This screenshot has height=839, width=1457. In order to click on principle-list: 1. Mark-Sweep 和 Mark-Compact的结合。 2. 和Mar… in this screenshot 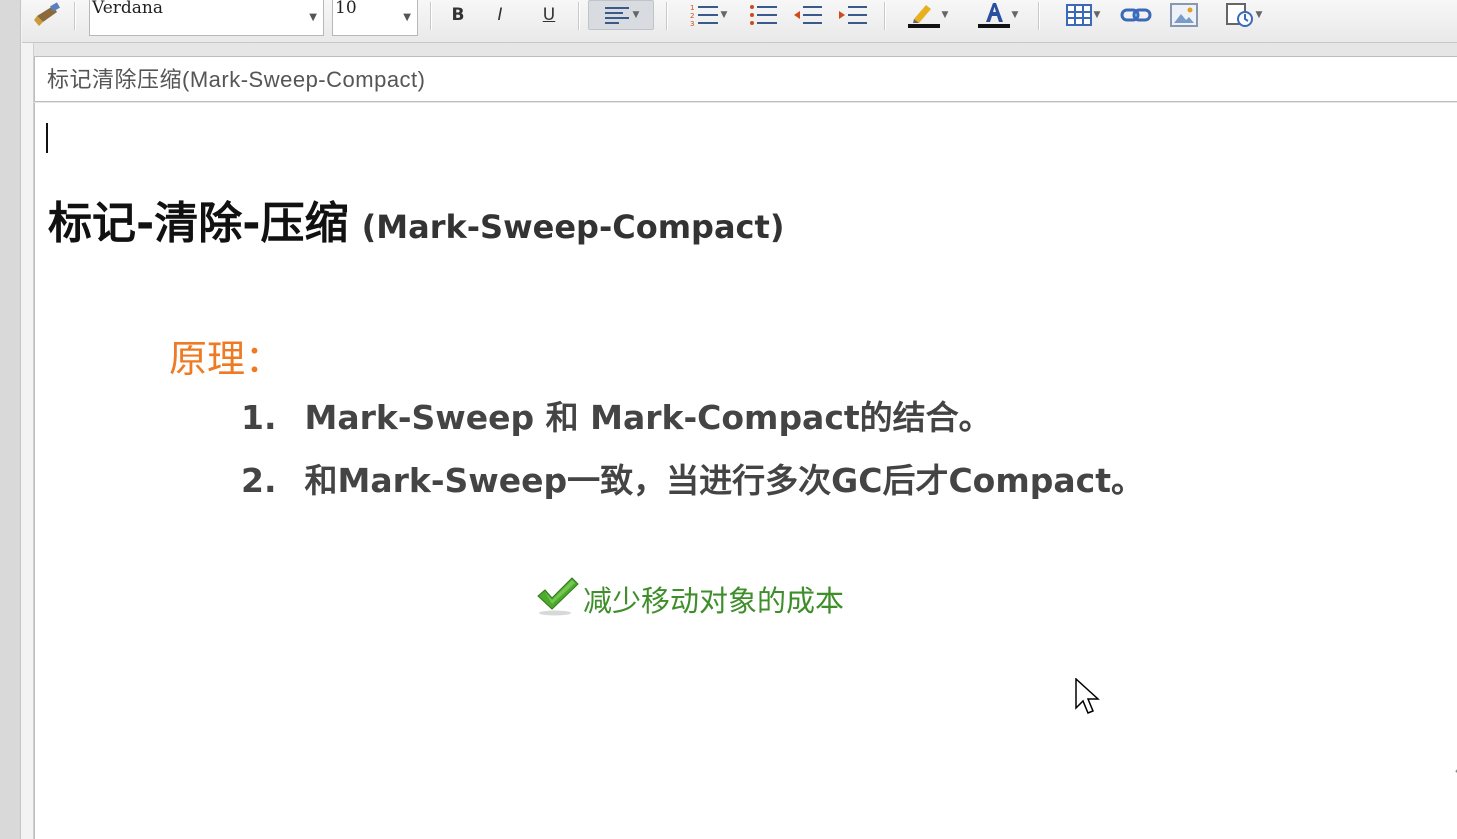, I will do `click(692, 456)`.